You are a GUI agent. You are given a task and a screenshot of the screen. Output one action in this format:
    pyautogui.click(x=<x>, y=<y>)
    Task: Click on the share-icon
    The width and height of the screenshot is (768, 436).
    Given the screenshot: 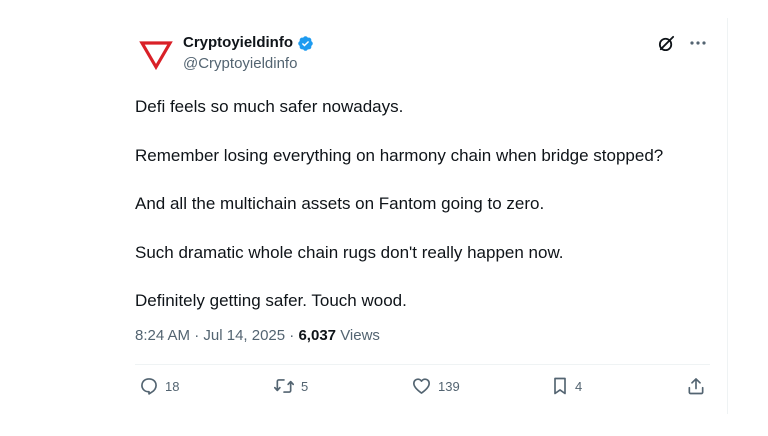 What is the action you would take?
    pyautogui.click(x=696, y=386)
    